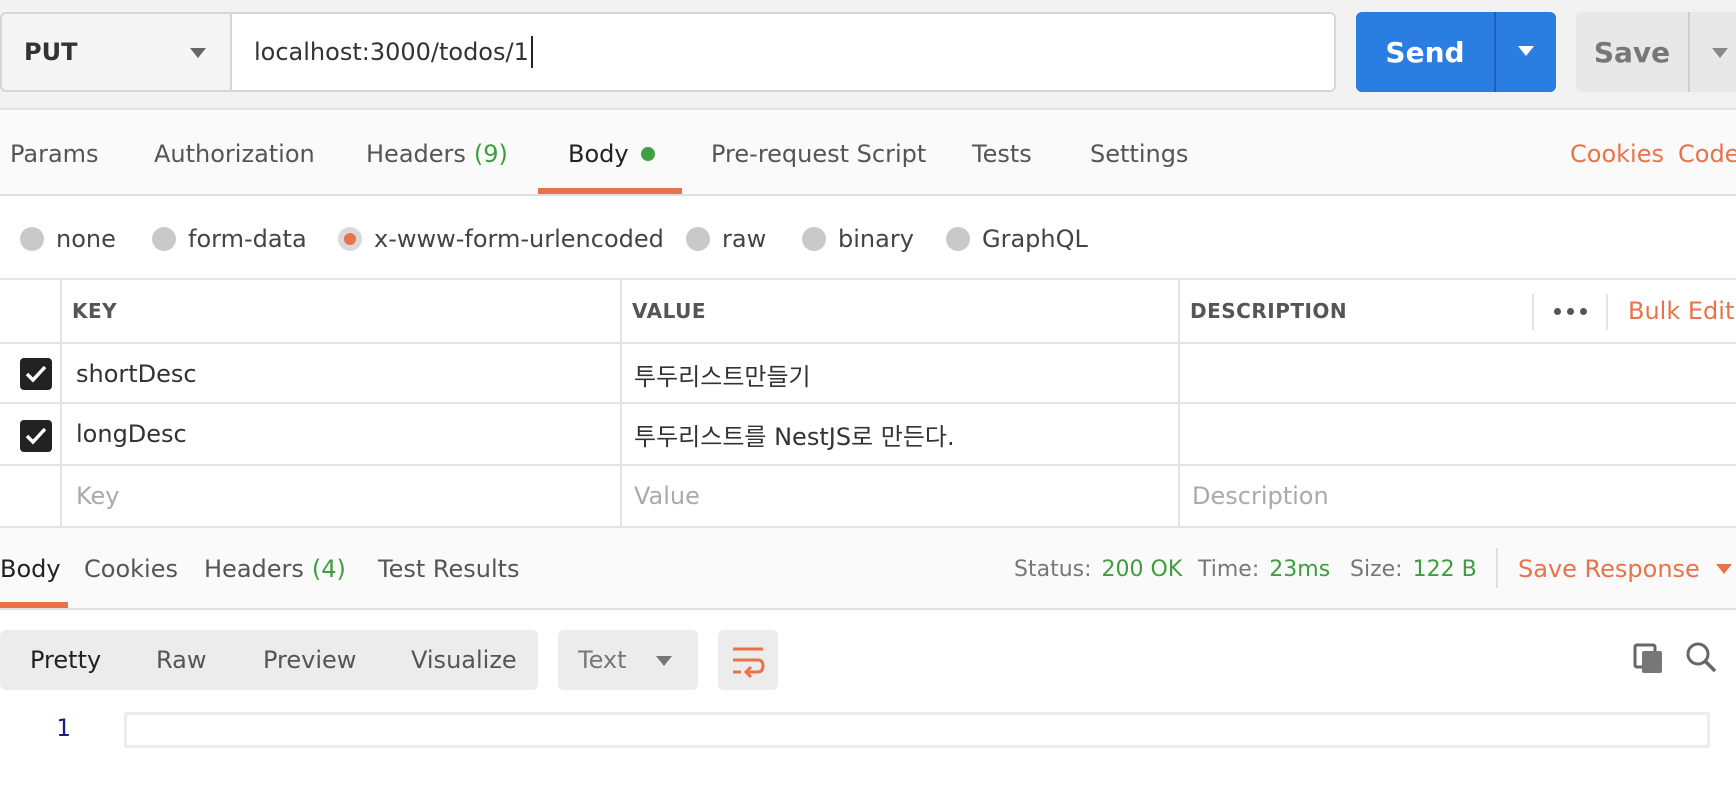  What do you see at coordinates (501, 239) in the screenshot?
I see `radio-x-www-form-urlencoded: x-www-form-urlencoded` at bounding box center [501, 239].